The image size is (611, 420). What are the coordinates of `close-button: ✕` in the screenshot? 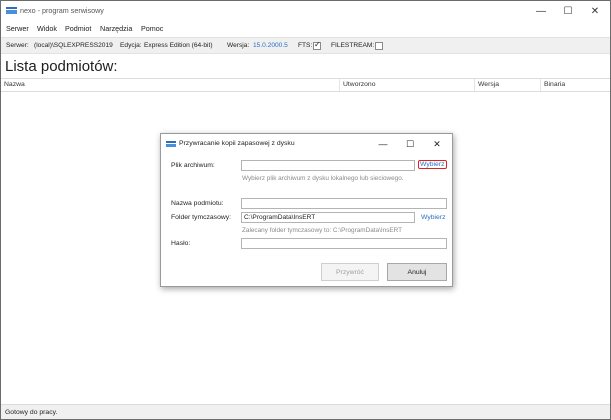 It's located at (595, 11).